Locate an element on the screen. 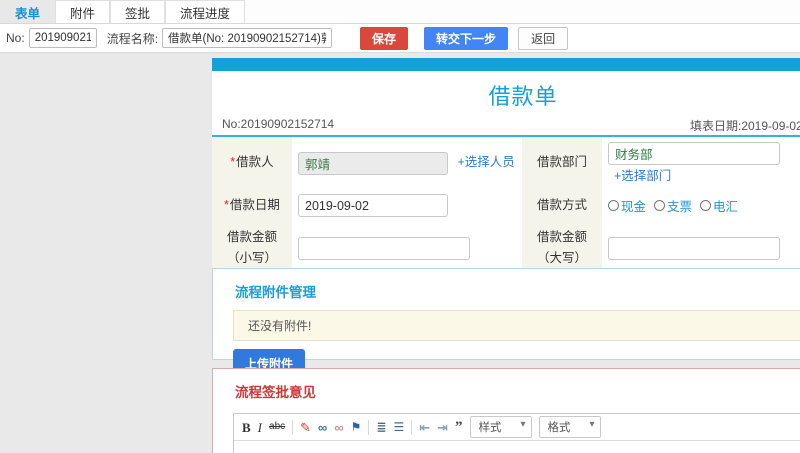 This screenshot has height=453, width=800. radio-cheque-label: 支票 is located at coordinates (680, 207).